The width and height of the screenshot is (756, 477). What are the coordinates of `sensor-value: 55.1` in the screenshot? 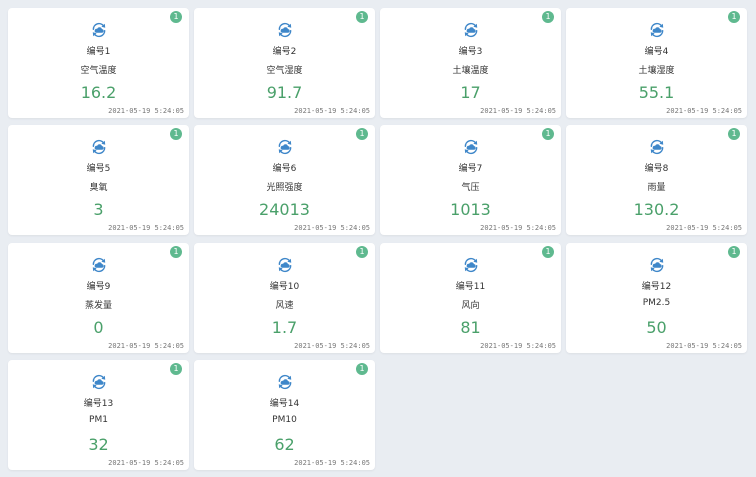 It's located at (656, 92).